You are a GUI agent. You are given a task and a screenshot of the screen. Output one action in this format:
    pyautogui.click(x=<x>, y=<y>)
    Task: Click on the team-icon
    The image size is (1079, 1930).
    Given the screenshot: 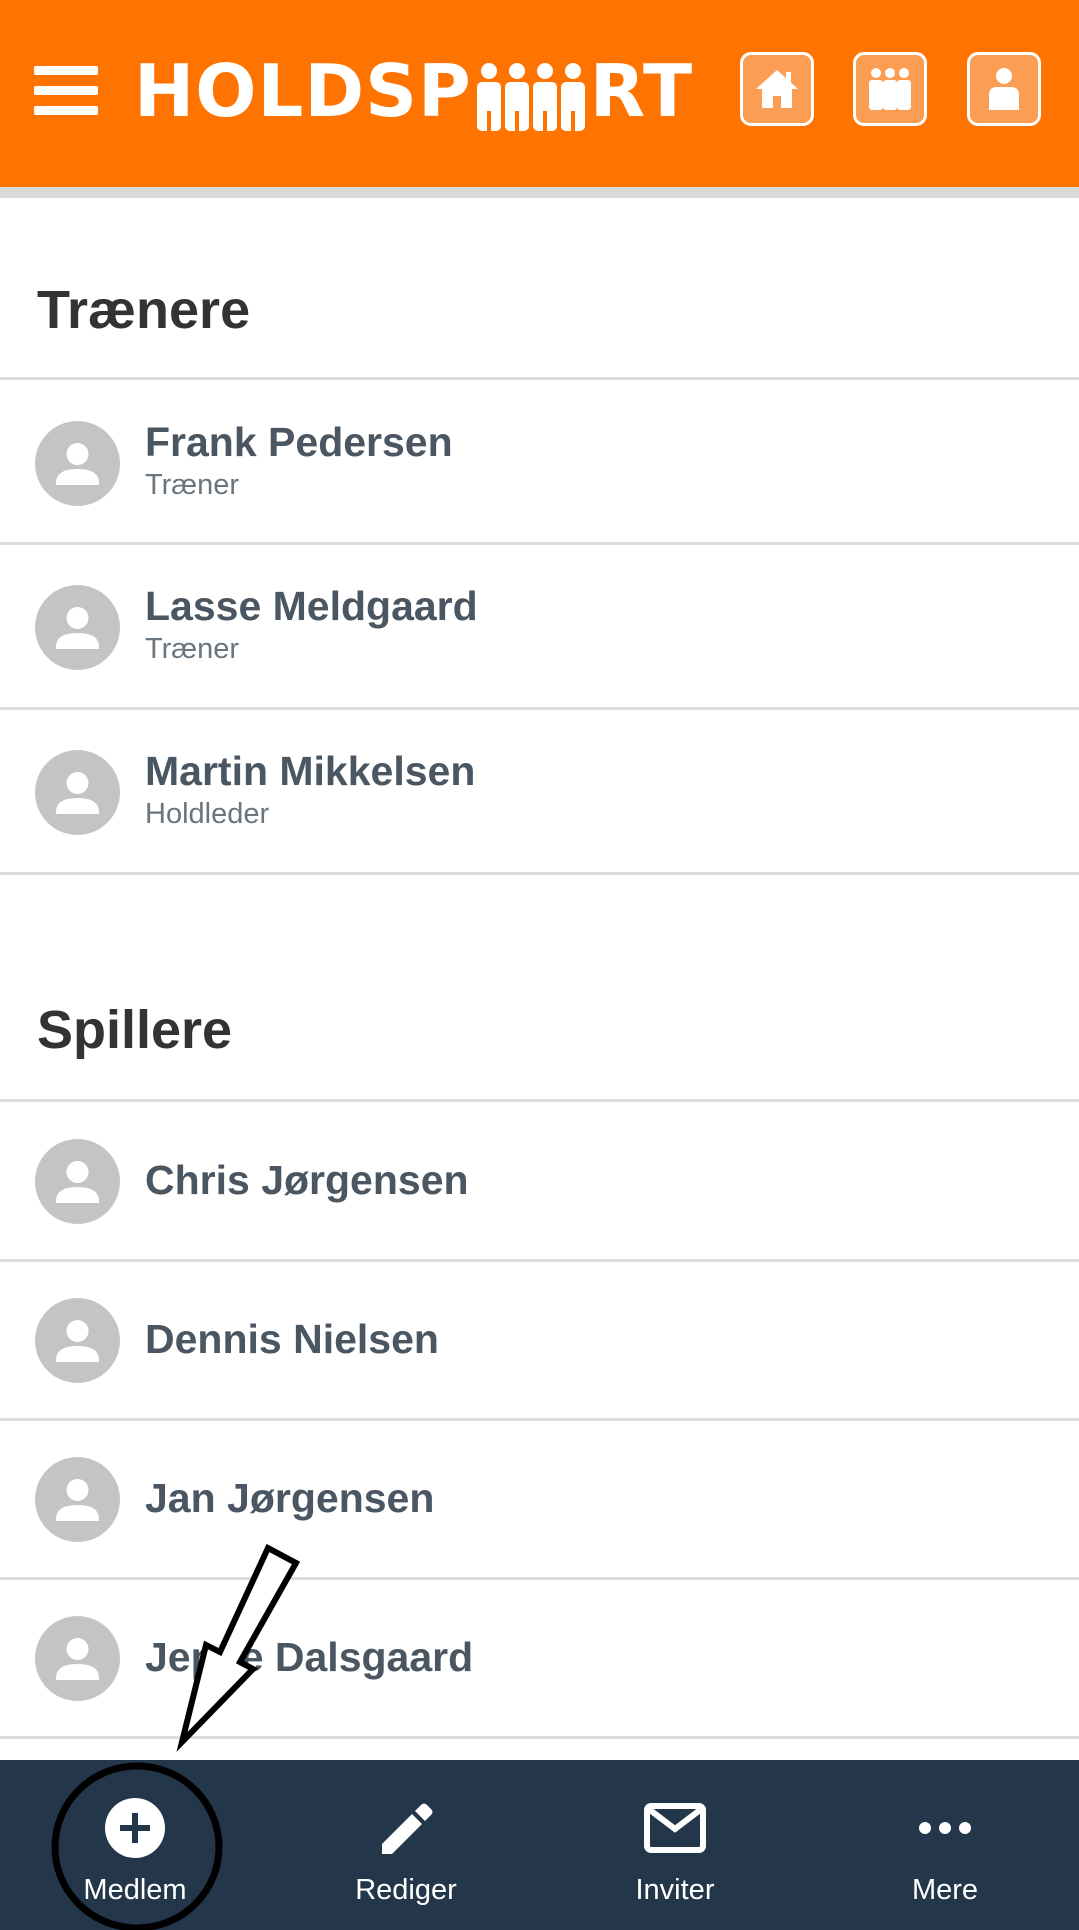 What is the action you would take?
    pyautogui.click(x=890, y=89)
    